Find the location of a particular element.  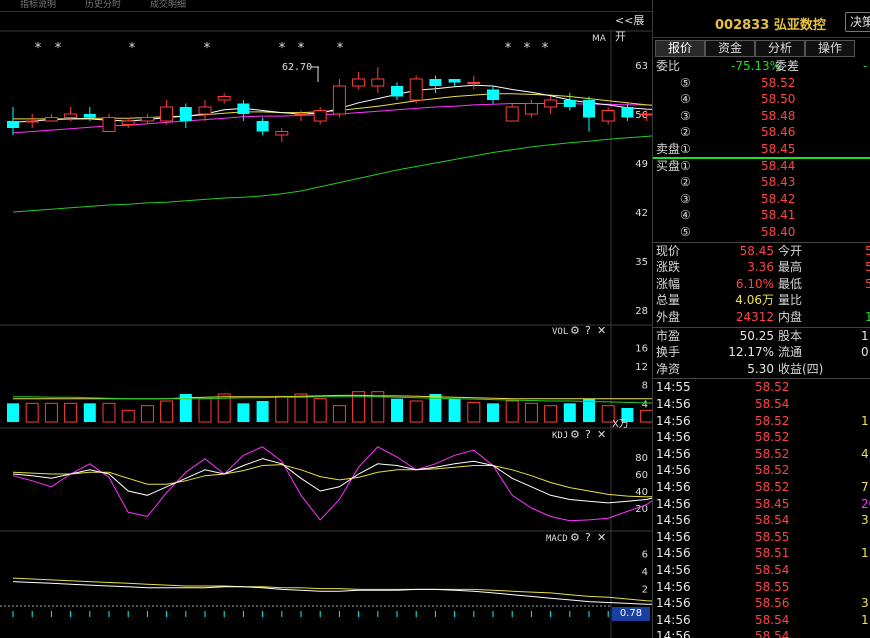

tick-row: 14:56 58.52 is located at coordinates (761, 437).